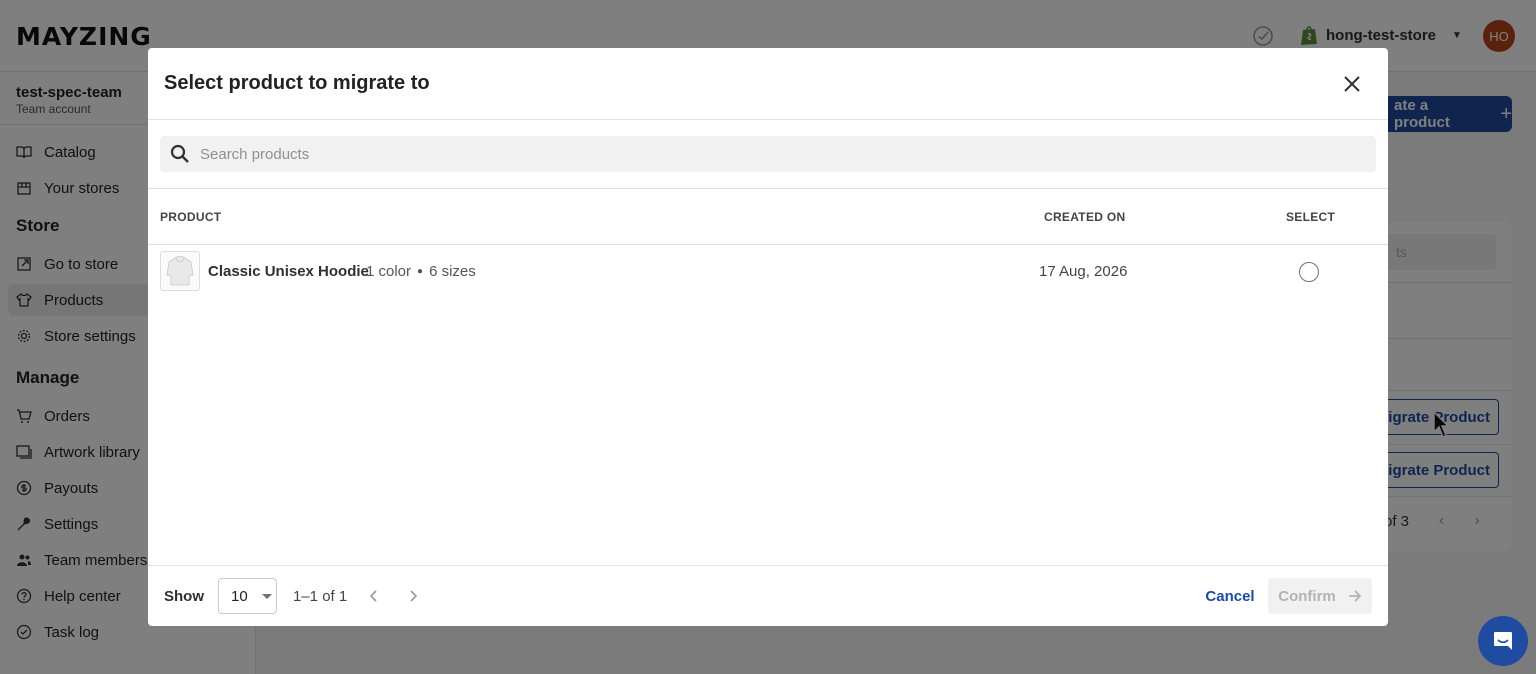  What do you see at coordinates (320, 596) in the screenshot?
I see `pagination-range: 1–1 of 1` at bounding box center [320, 596].